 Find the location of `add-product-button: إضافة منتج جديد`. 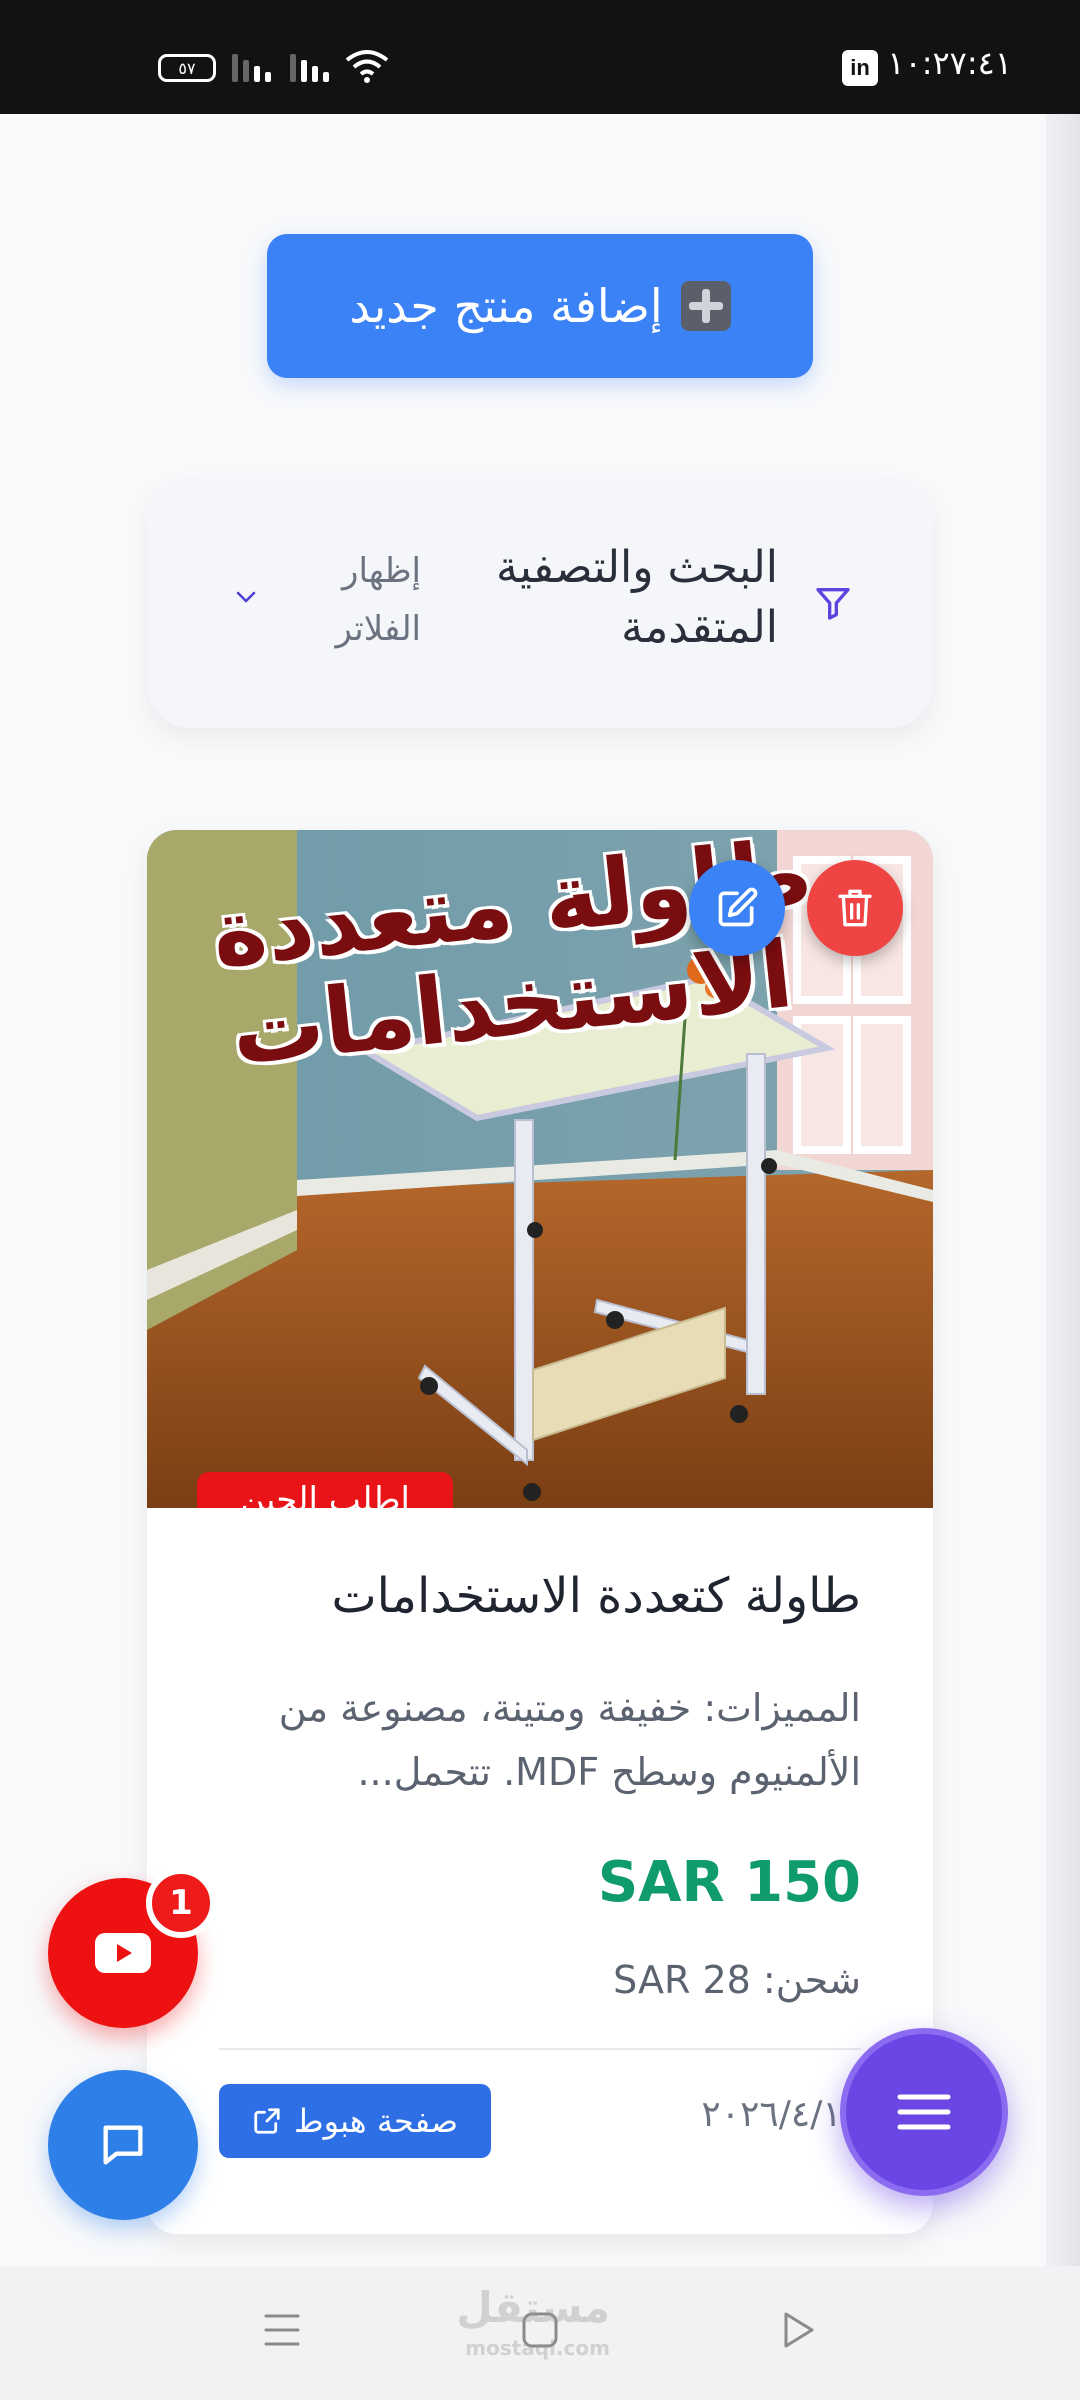

add-product-button: إضافة منتج جديد is located at coordinates (540, 306).